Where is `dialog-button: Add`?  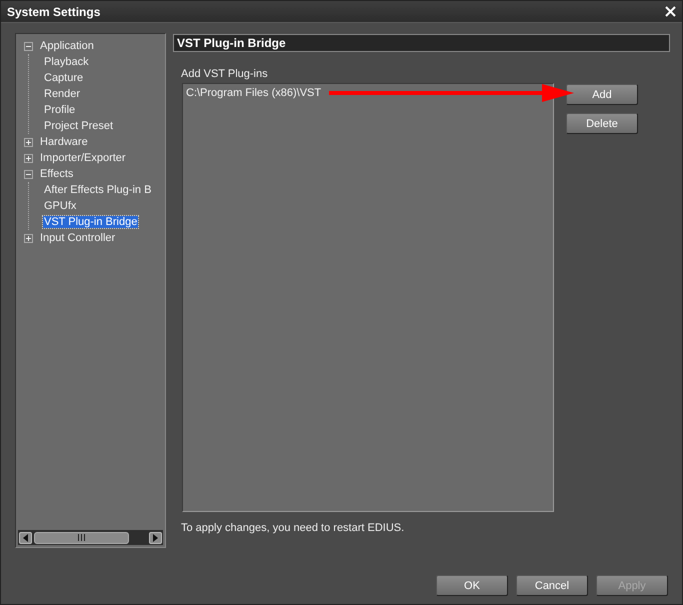 dialog-button: Add is located at coordinates (602, 94).